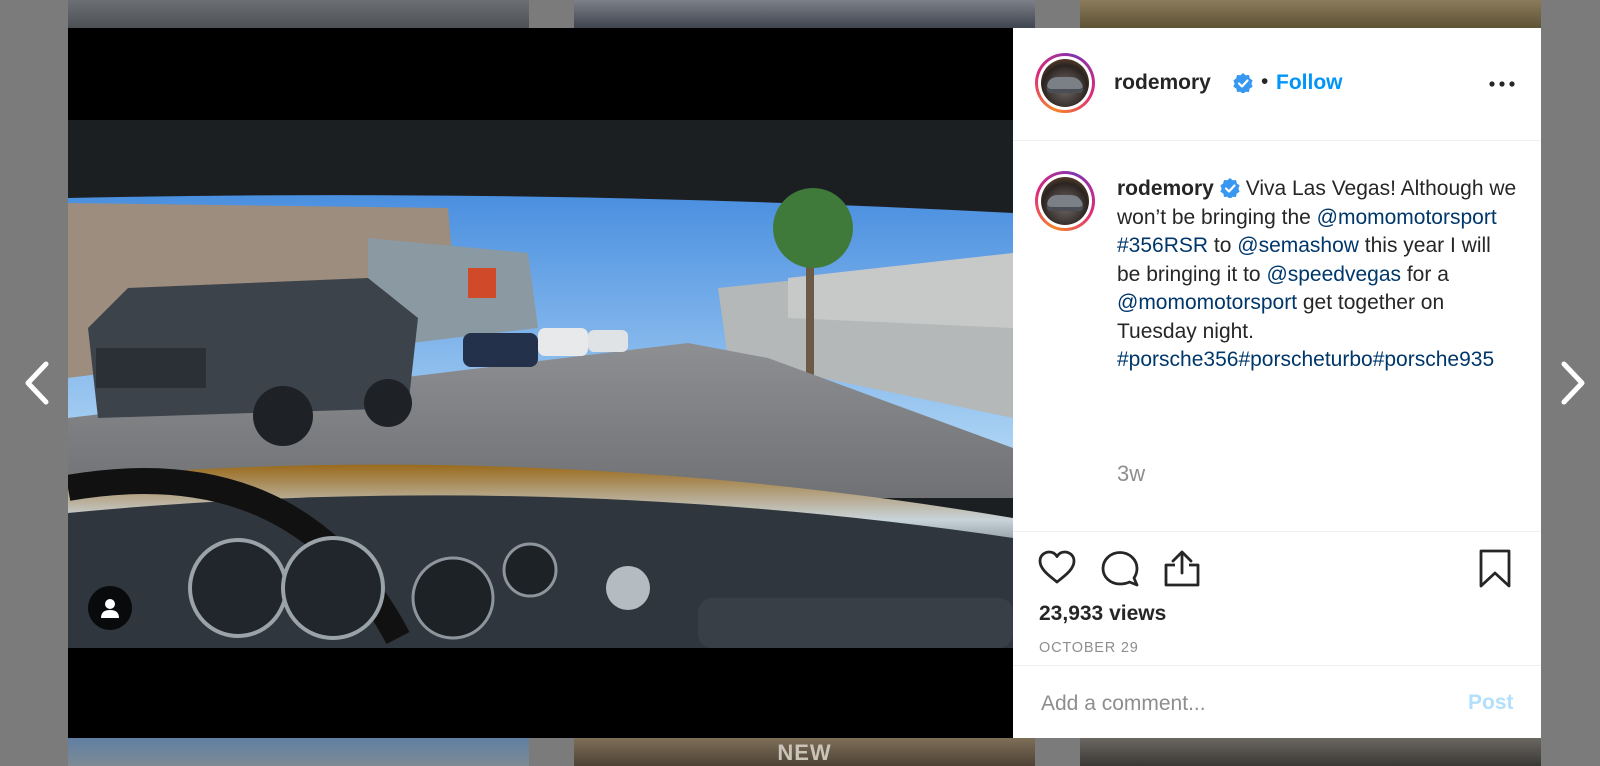 The image size is (1600, 766). I want to click on mention-link: @semashow, so click(1298, 245).